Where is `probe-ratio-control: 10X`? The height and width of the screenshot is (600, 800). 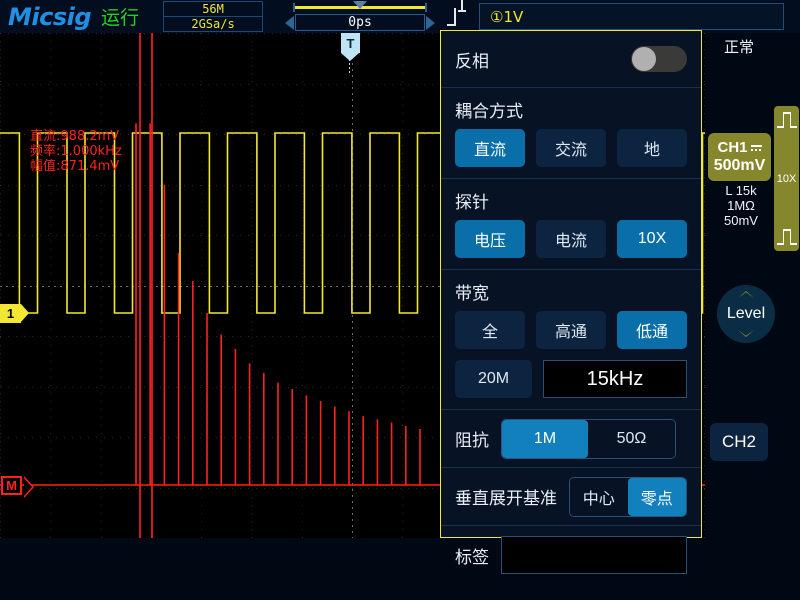
probe-ratio-control: 10X is located at coordinates (786, 178).